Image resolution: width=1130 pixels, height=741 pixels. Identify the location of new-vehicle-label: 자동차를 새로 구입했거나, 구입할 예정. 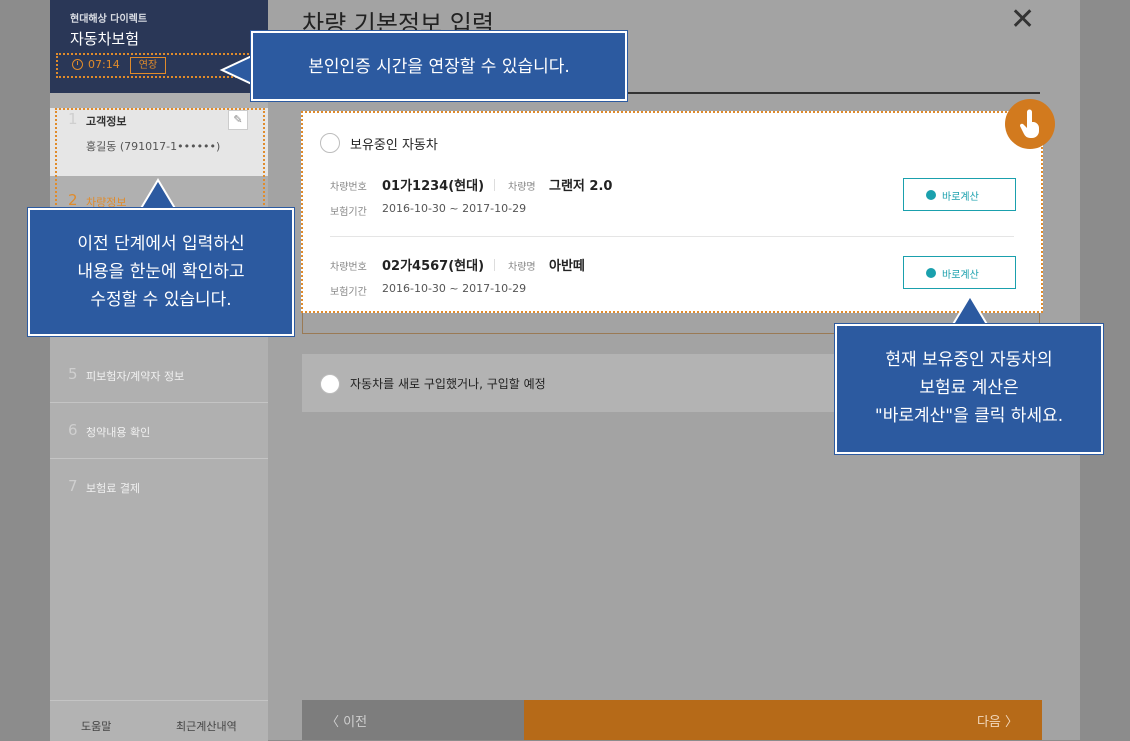
(448, 384).